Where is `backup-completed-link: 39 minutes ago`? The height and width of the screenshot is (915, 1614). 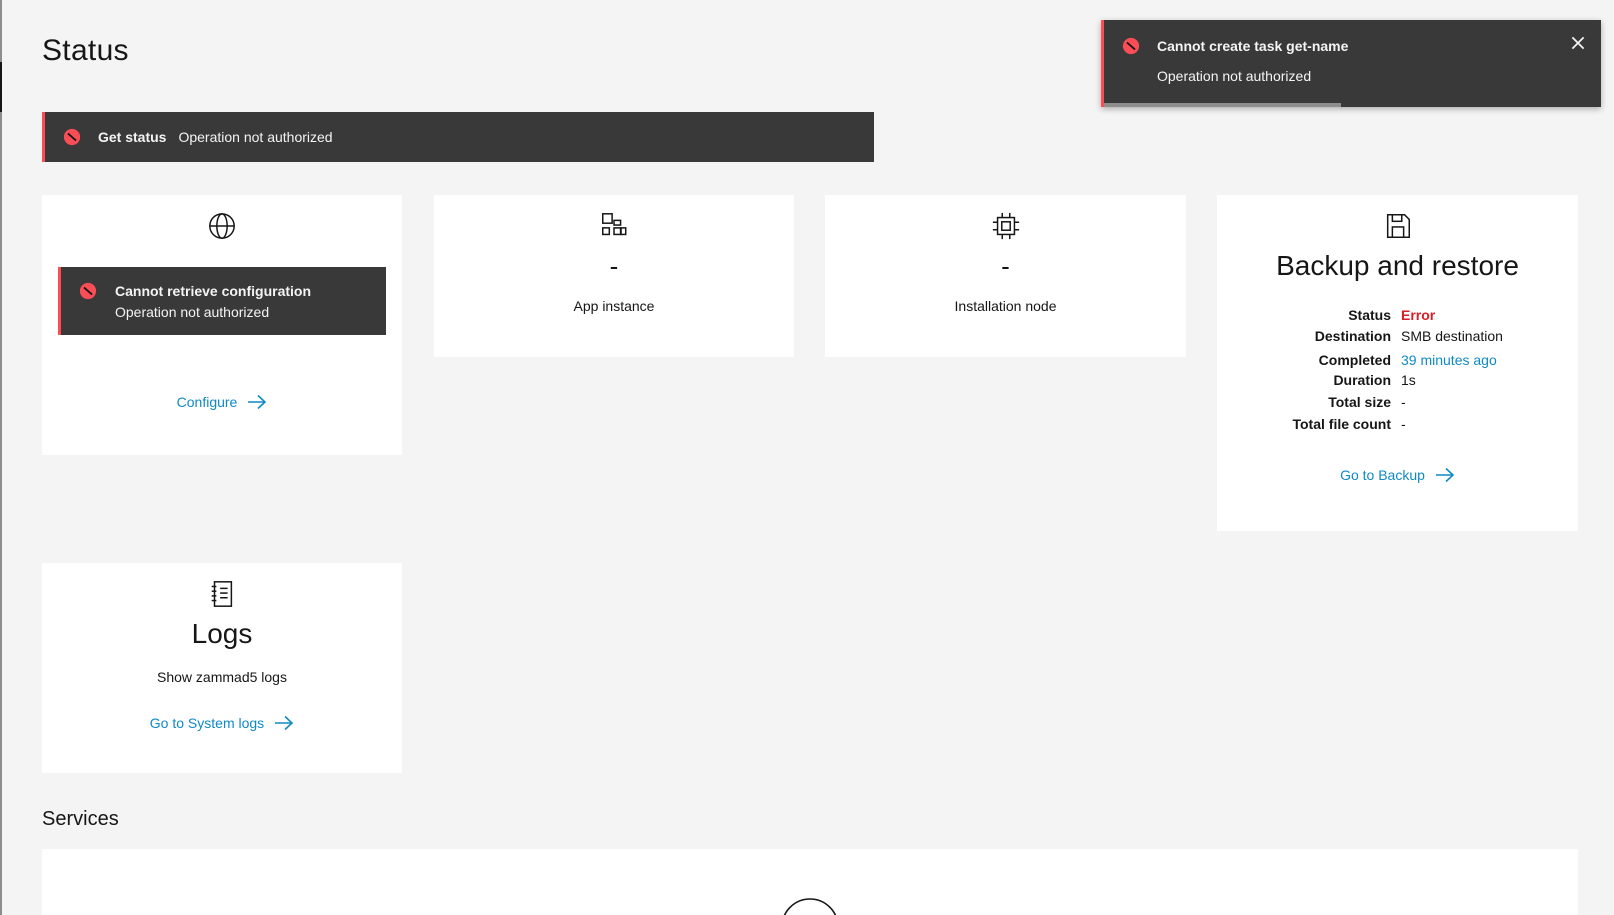
backup-completed-link: 39 minutes ago is located at coordinates (1449, 360).